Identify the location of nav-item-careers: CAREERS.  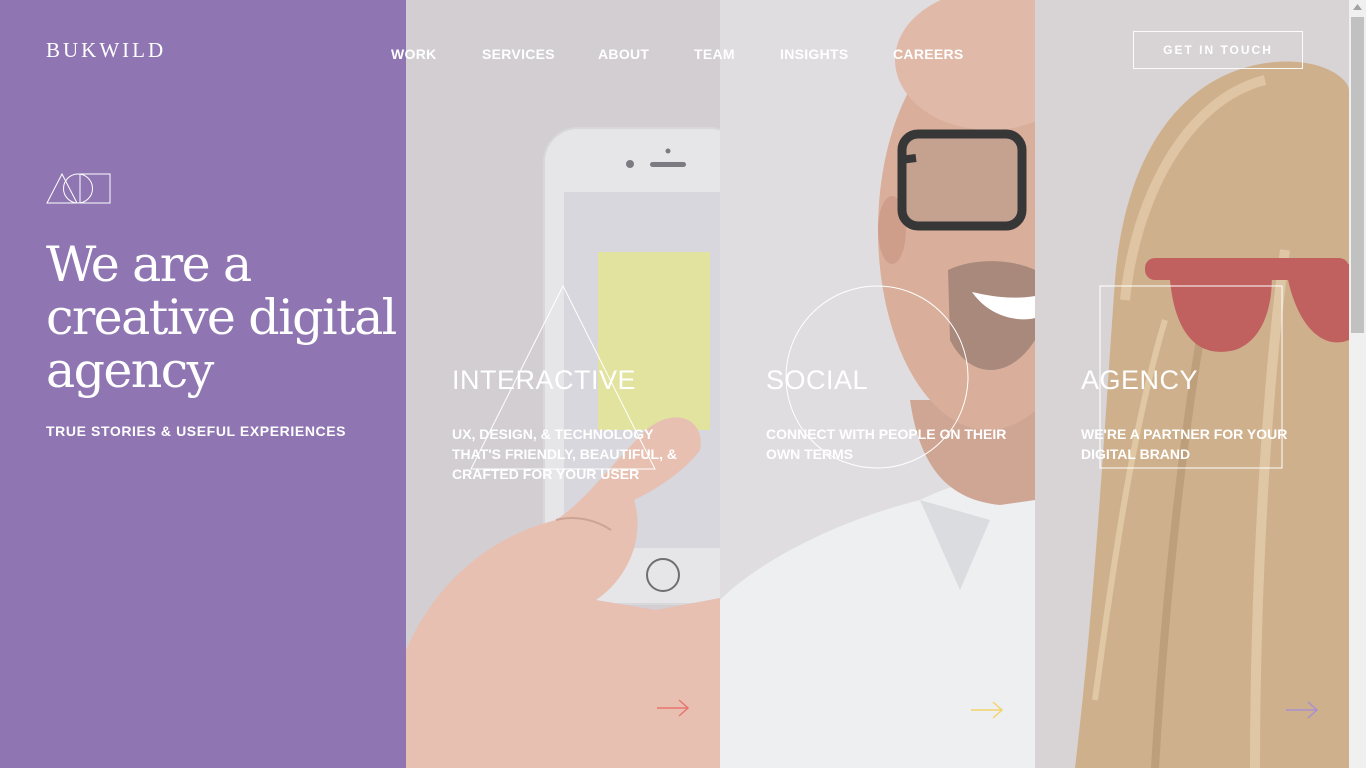
(928, 54).